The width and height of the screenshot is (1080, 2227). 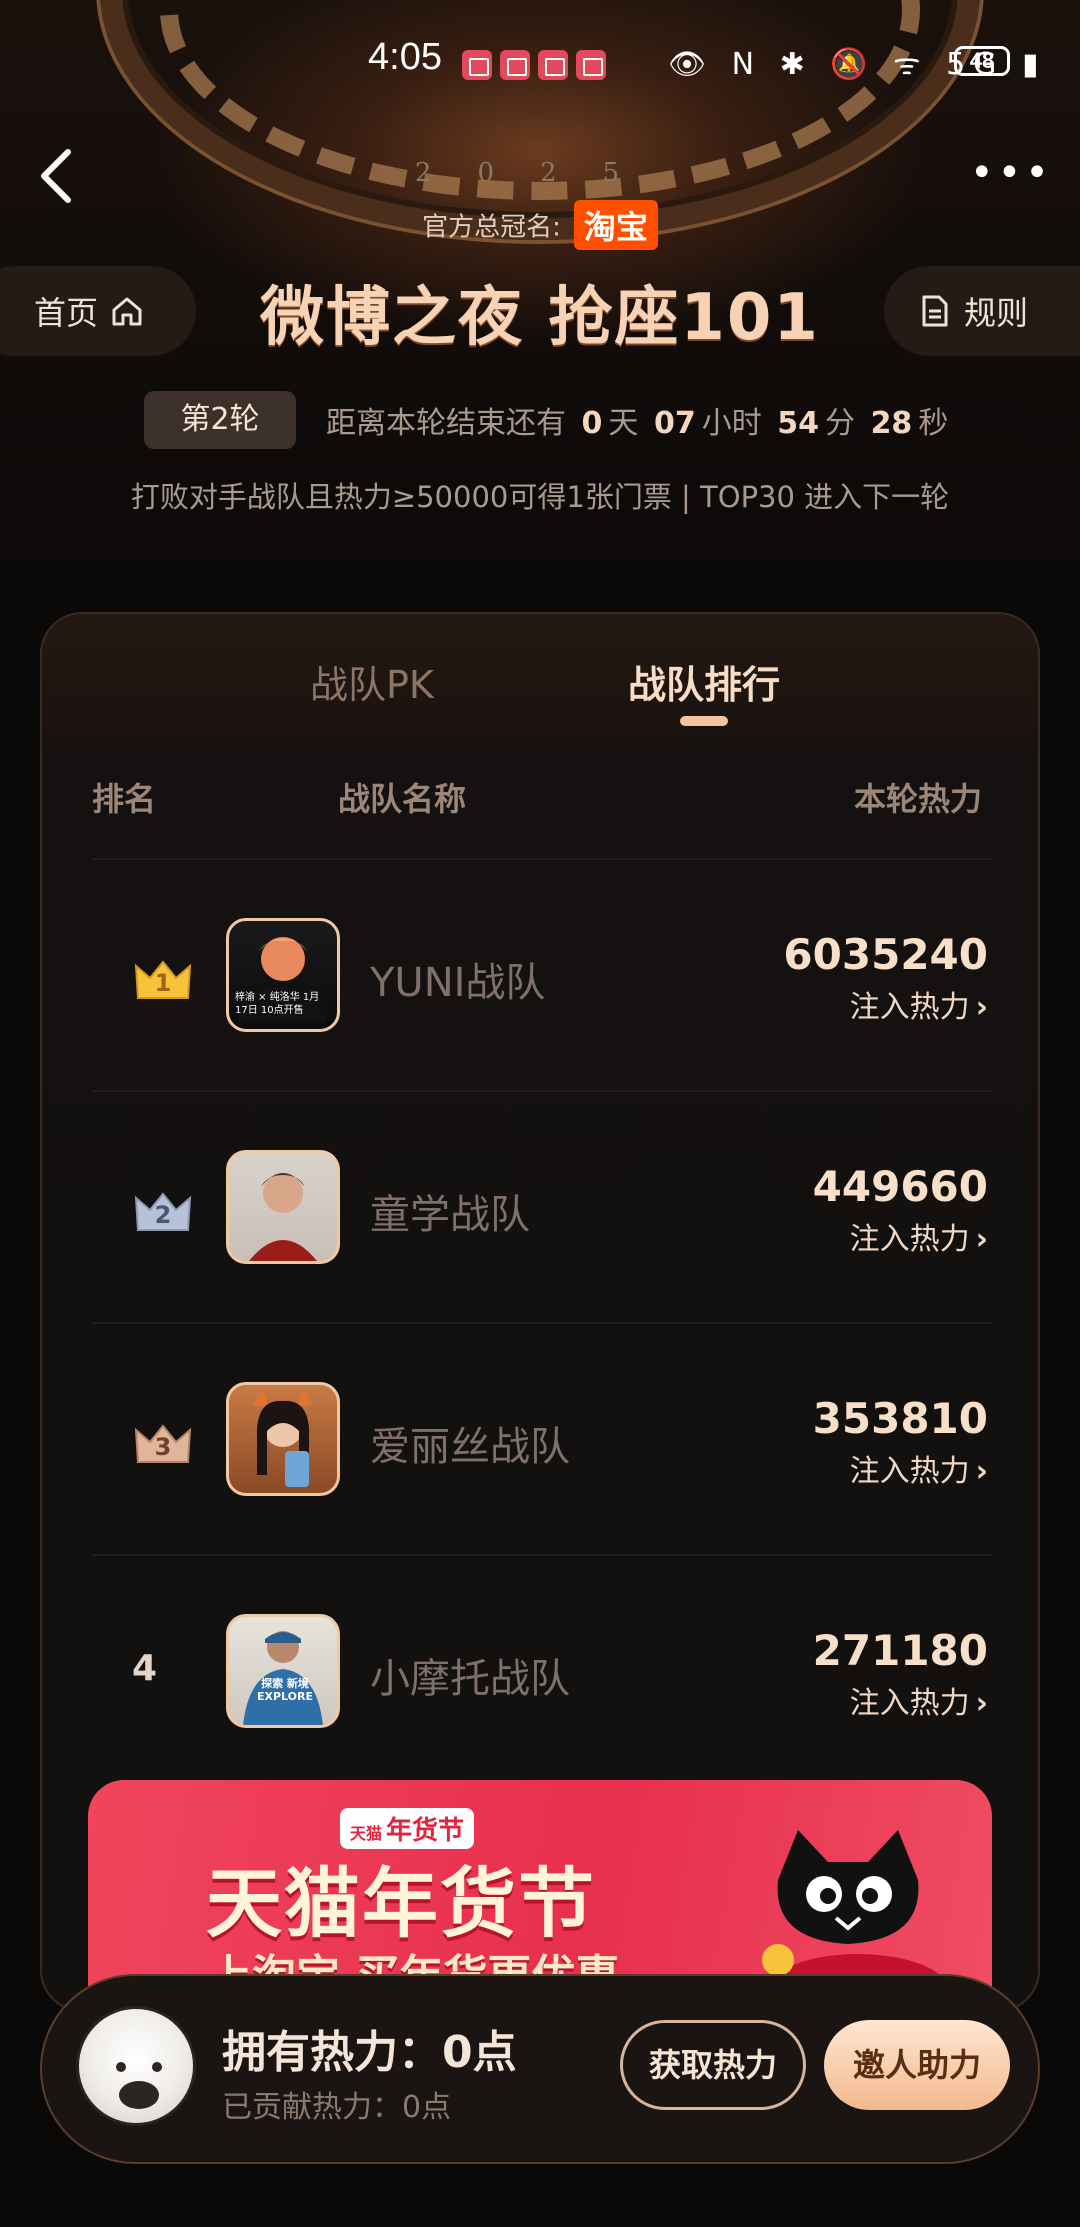 I want to click on year-decoration: 2025, so click(x=540, y=173).